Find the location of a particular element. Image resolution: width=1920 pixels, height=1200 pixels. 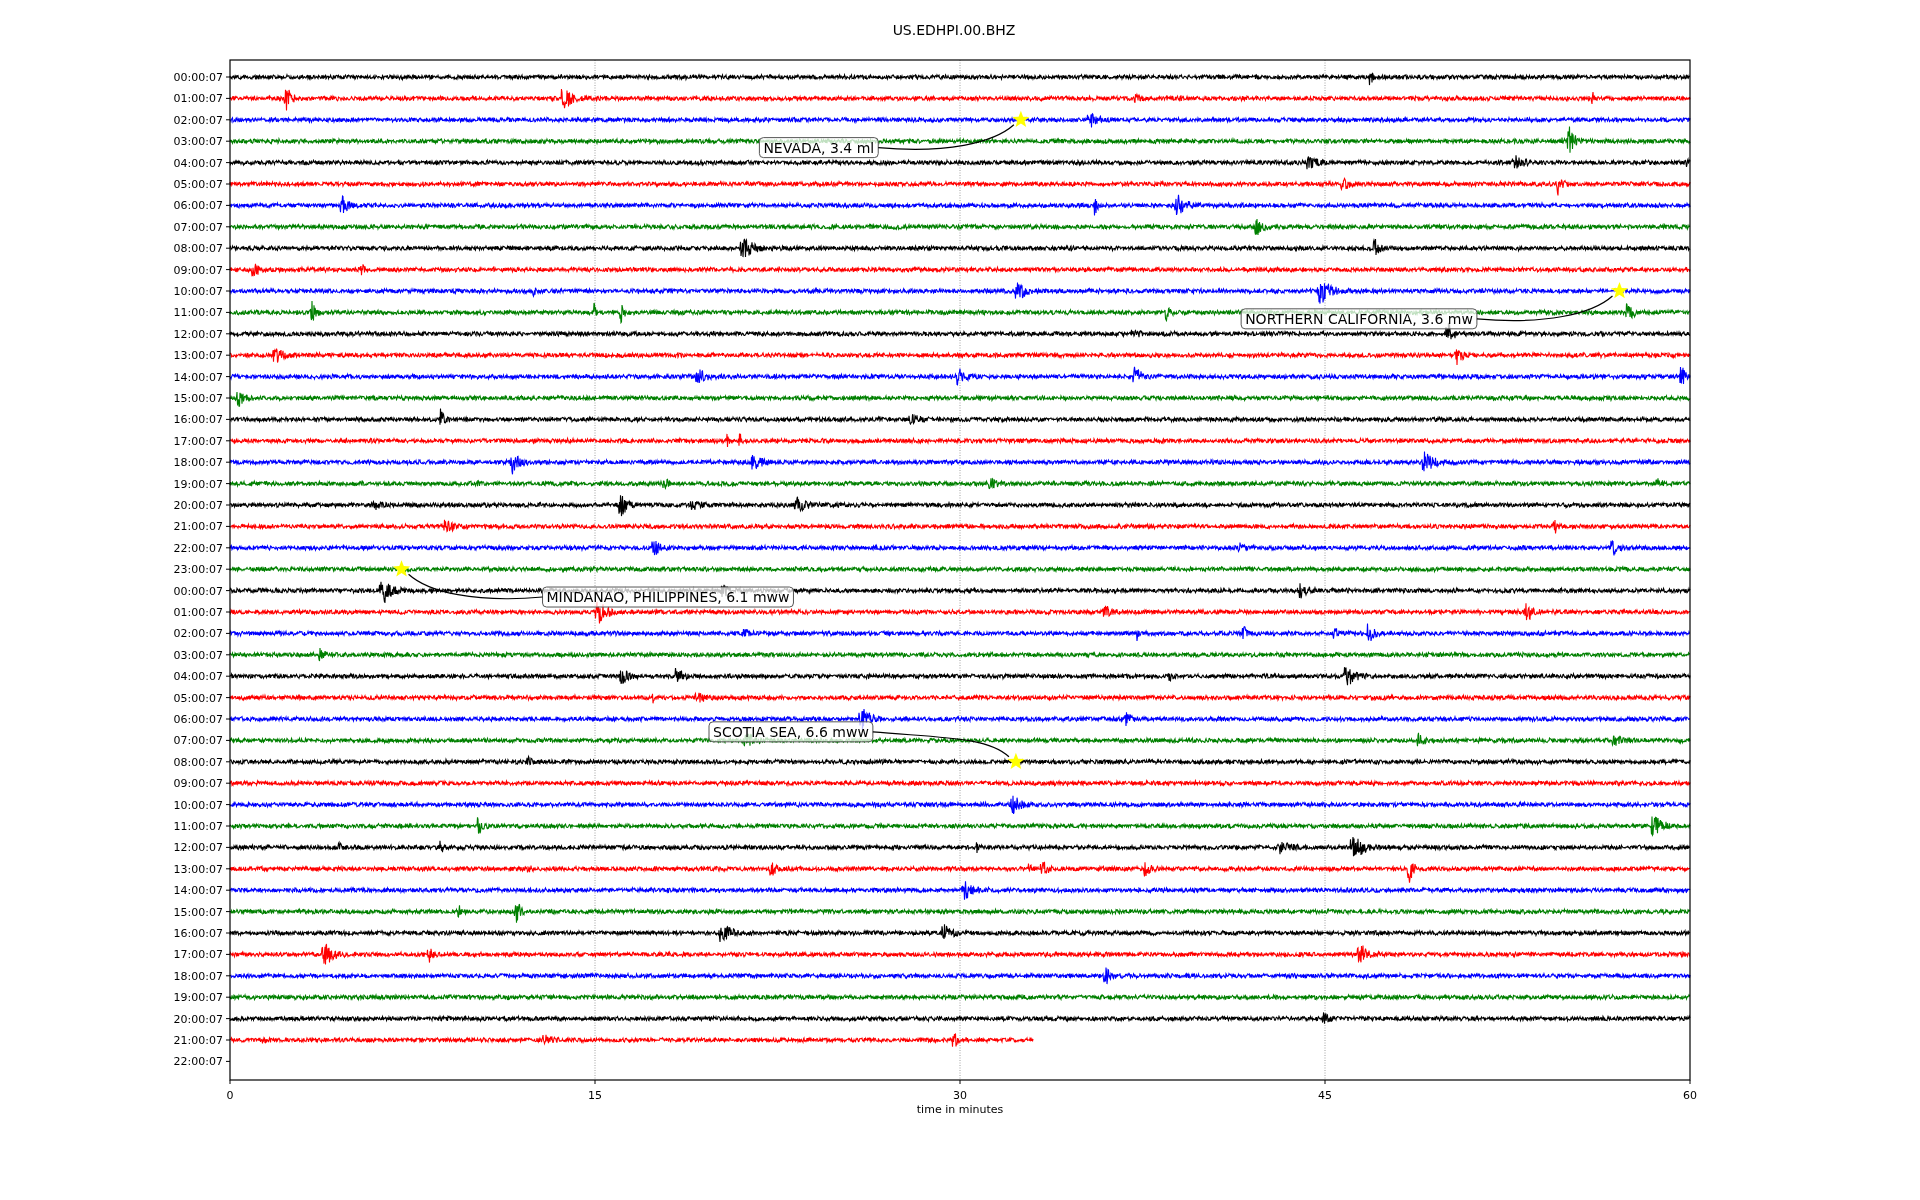

x-tick-label: 60 is located at coordinates (1690, 1095).